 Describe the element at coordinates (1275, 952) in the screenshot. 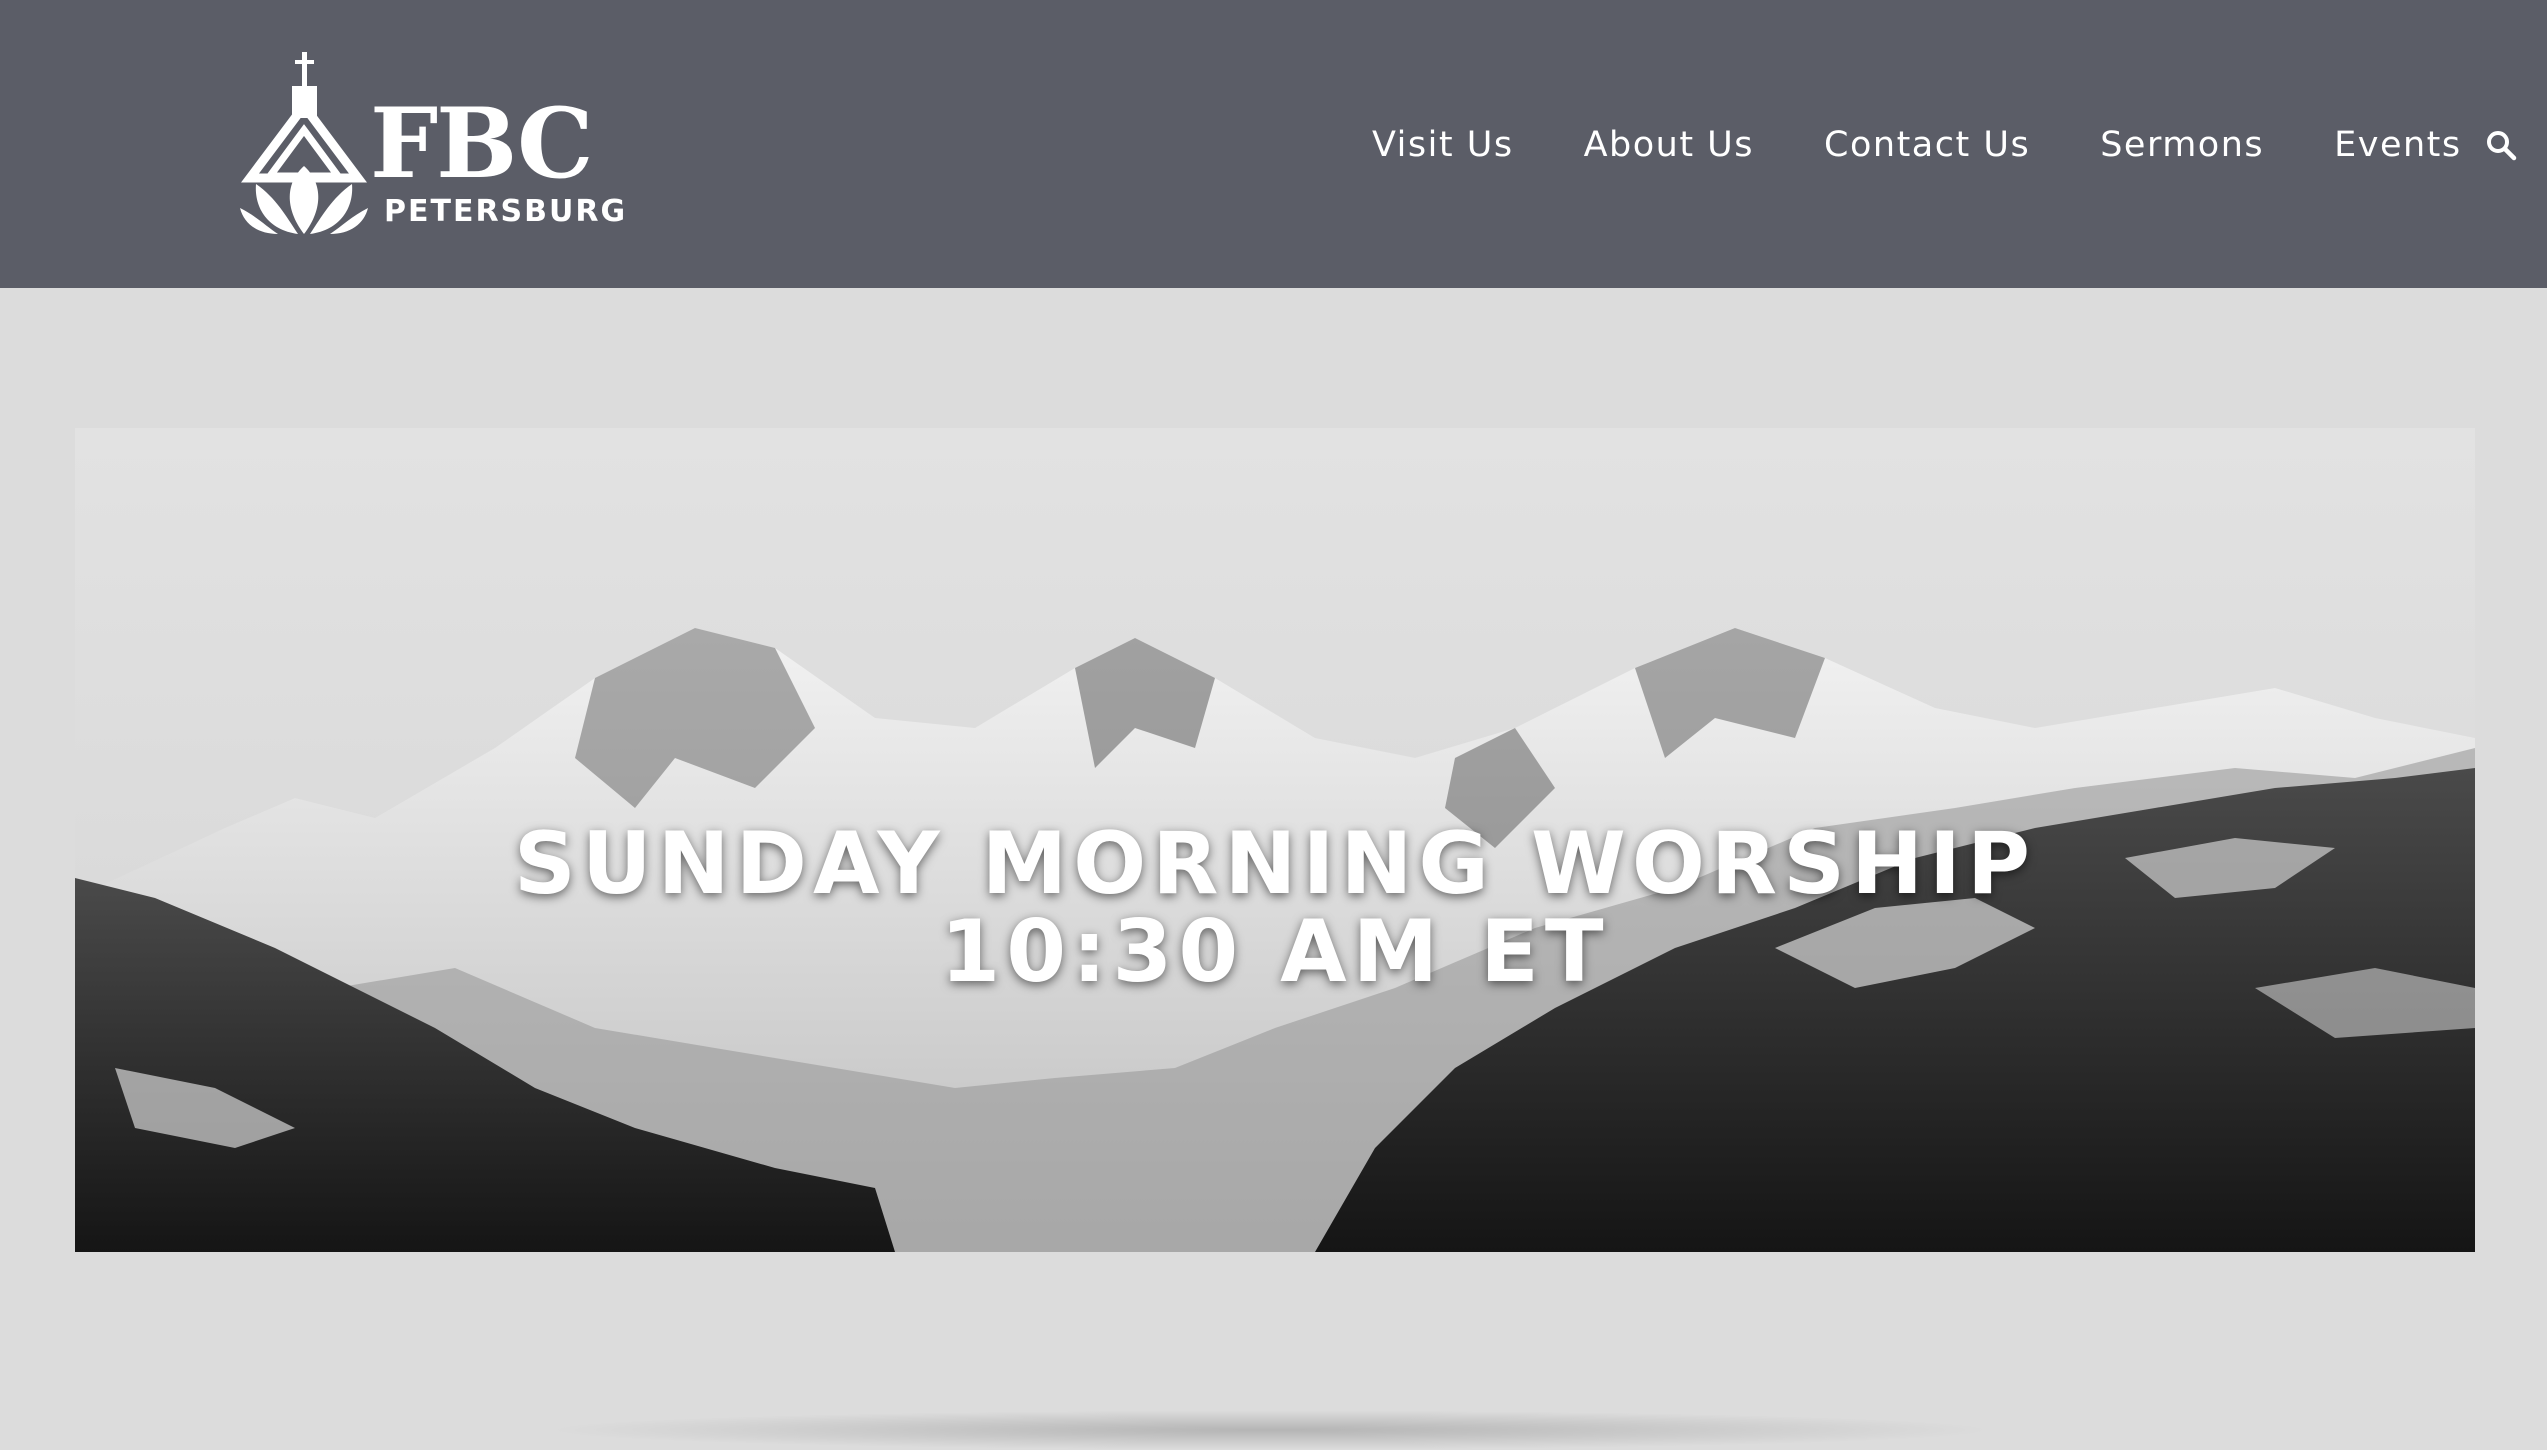

I see `hero-title-line2: 10:30 AM ET` at that location.